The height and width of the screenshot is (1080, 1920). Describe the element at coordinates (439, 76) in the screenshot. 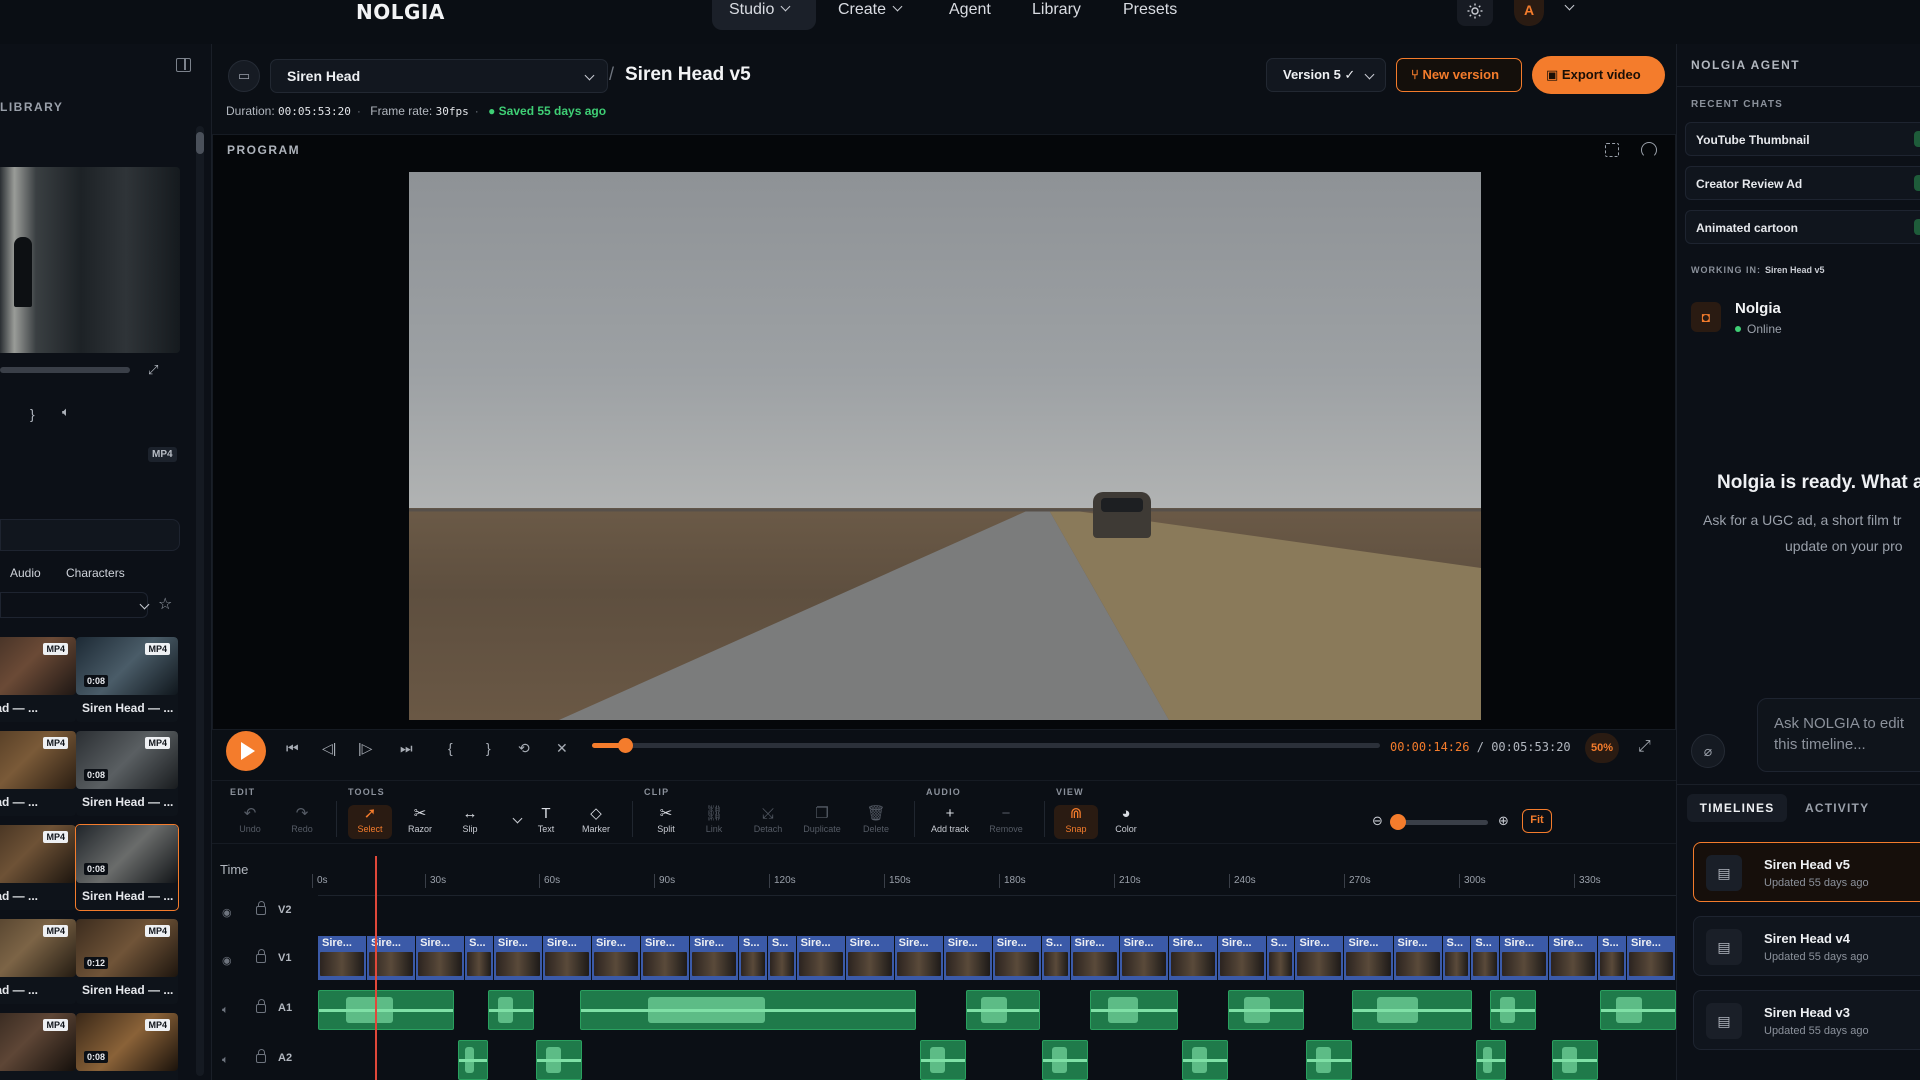

I see `project-select: Siren Head` at that location.